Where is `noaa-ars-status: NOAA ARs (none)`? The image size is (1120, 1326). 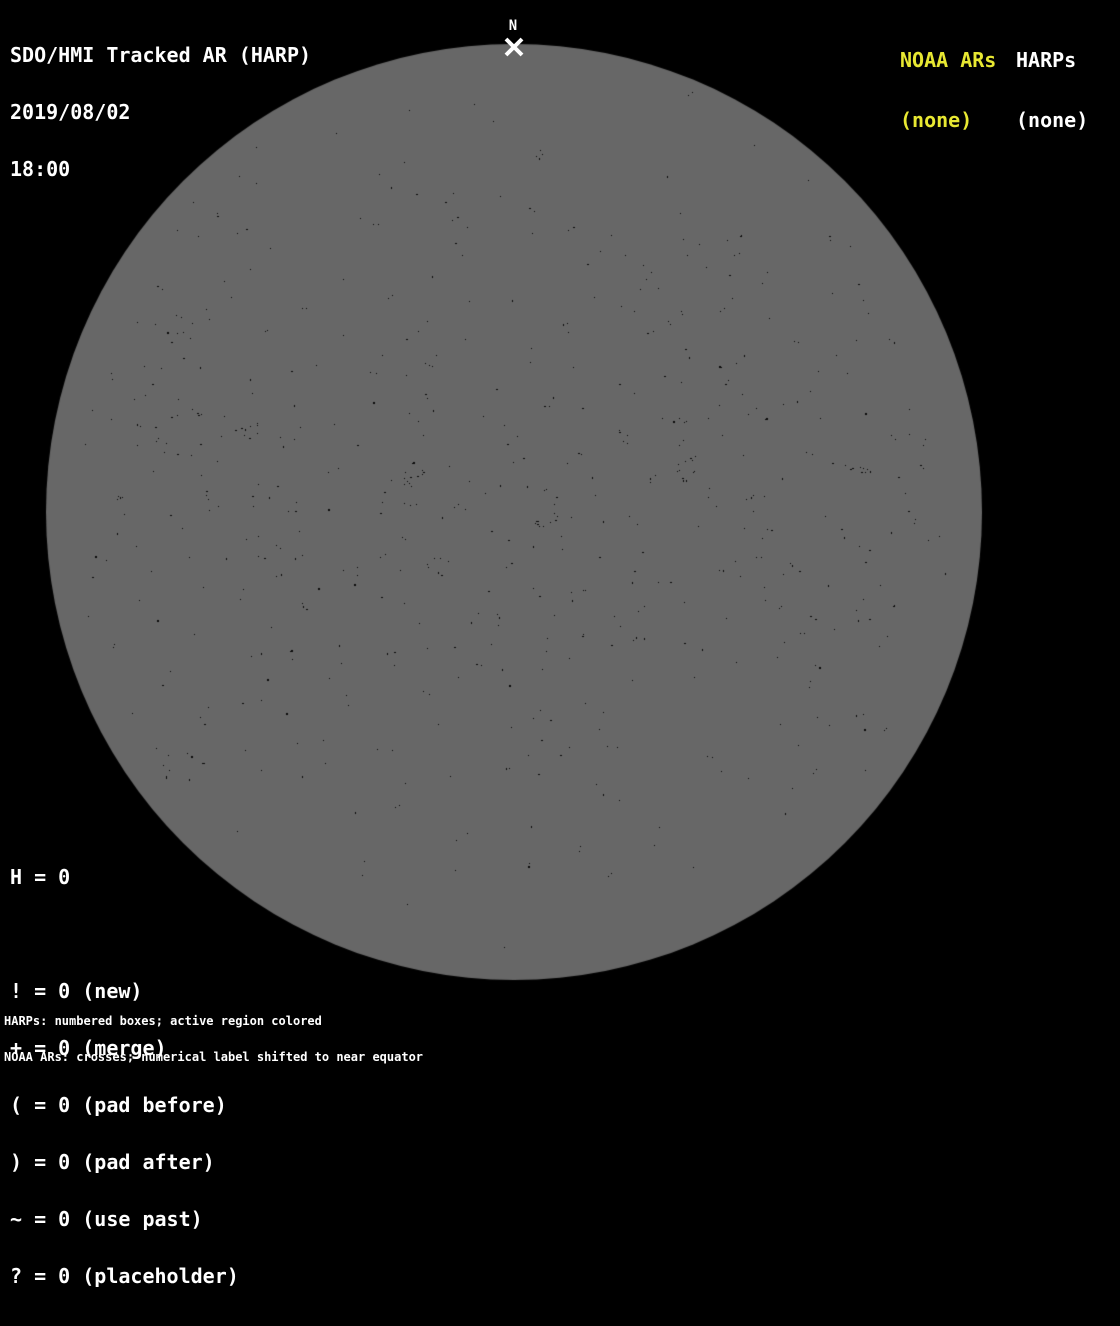 noaa-ars-status: NOAA ARs (none) is located at coordinates (948, 90).